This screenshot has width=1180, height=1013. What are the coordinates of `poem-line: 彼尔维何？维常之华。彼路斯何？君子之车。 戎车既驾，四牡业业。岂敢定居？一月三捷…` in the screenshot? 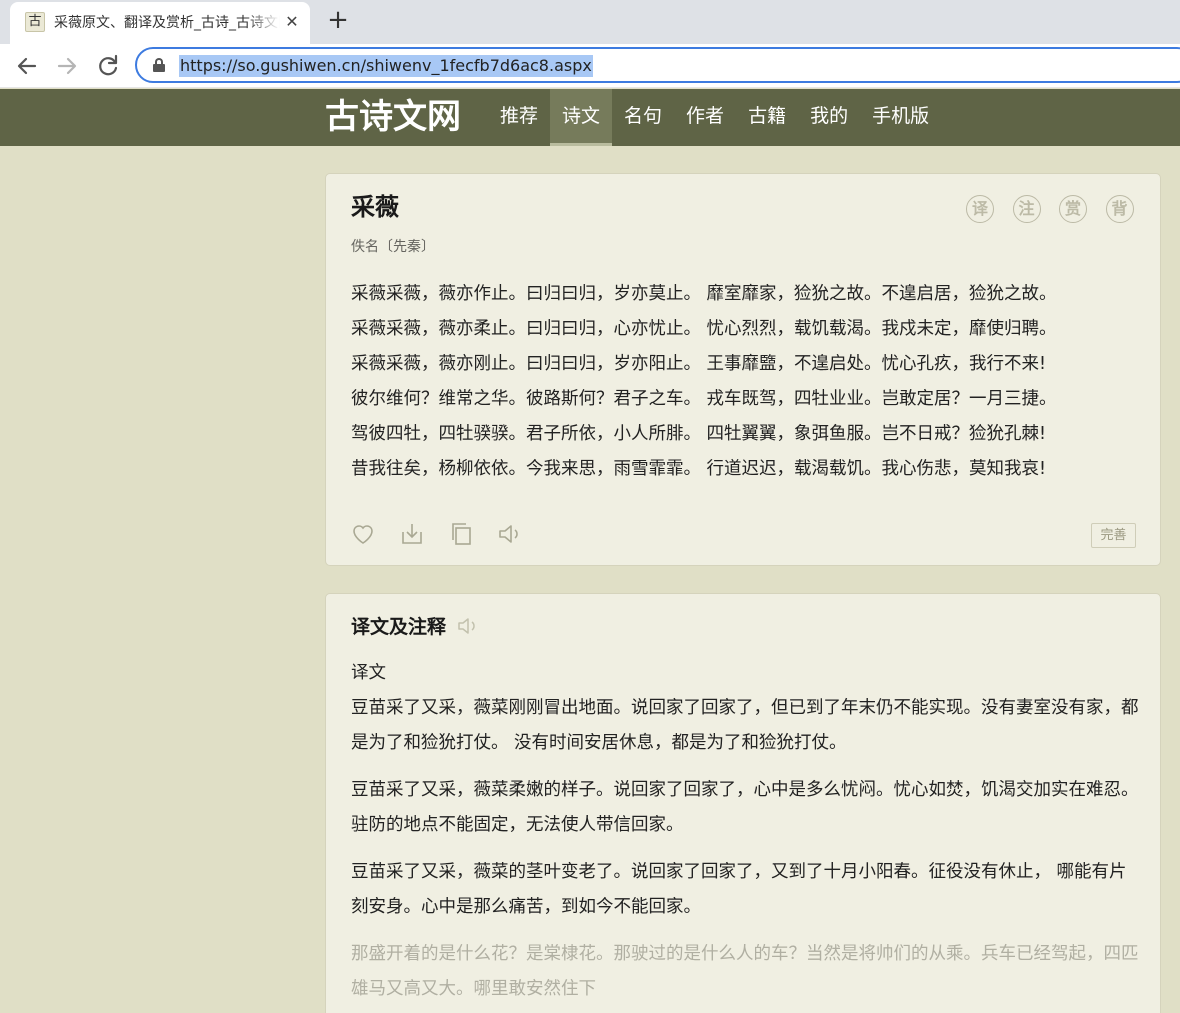 It's located at (704, 399).